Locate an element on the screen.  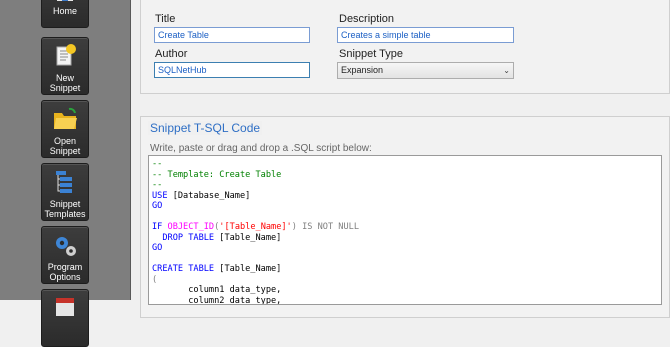
open-snippet-button: Open Snippet is located at coordinates (65, 129).